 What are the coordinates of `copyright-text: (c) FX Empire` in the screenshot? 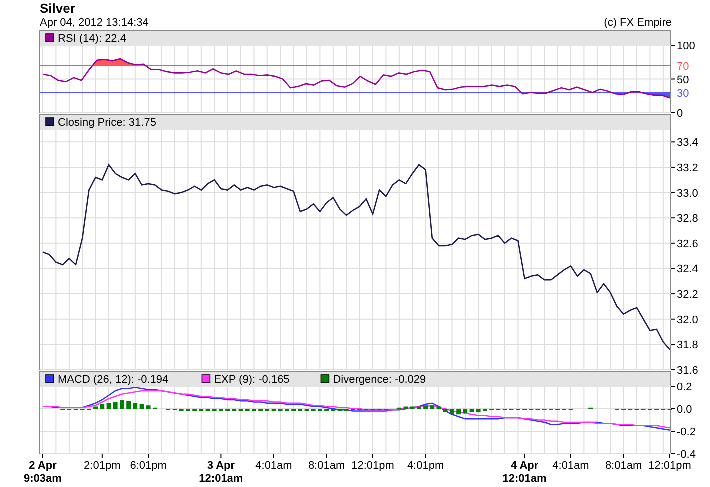 It's located at (638, 23).